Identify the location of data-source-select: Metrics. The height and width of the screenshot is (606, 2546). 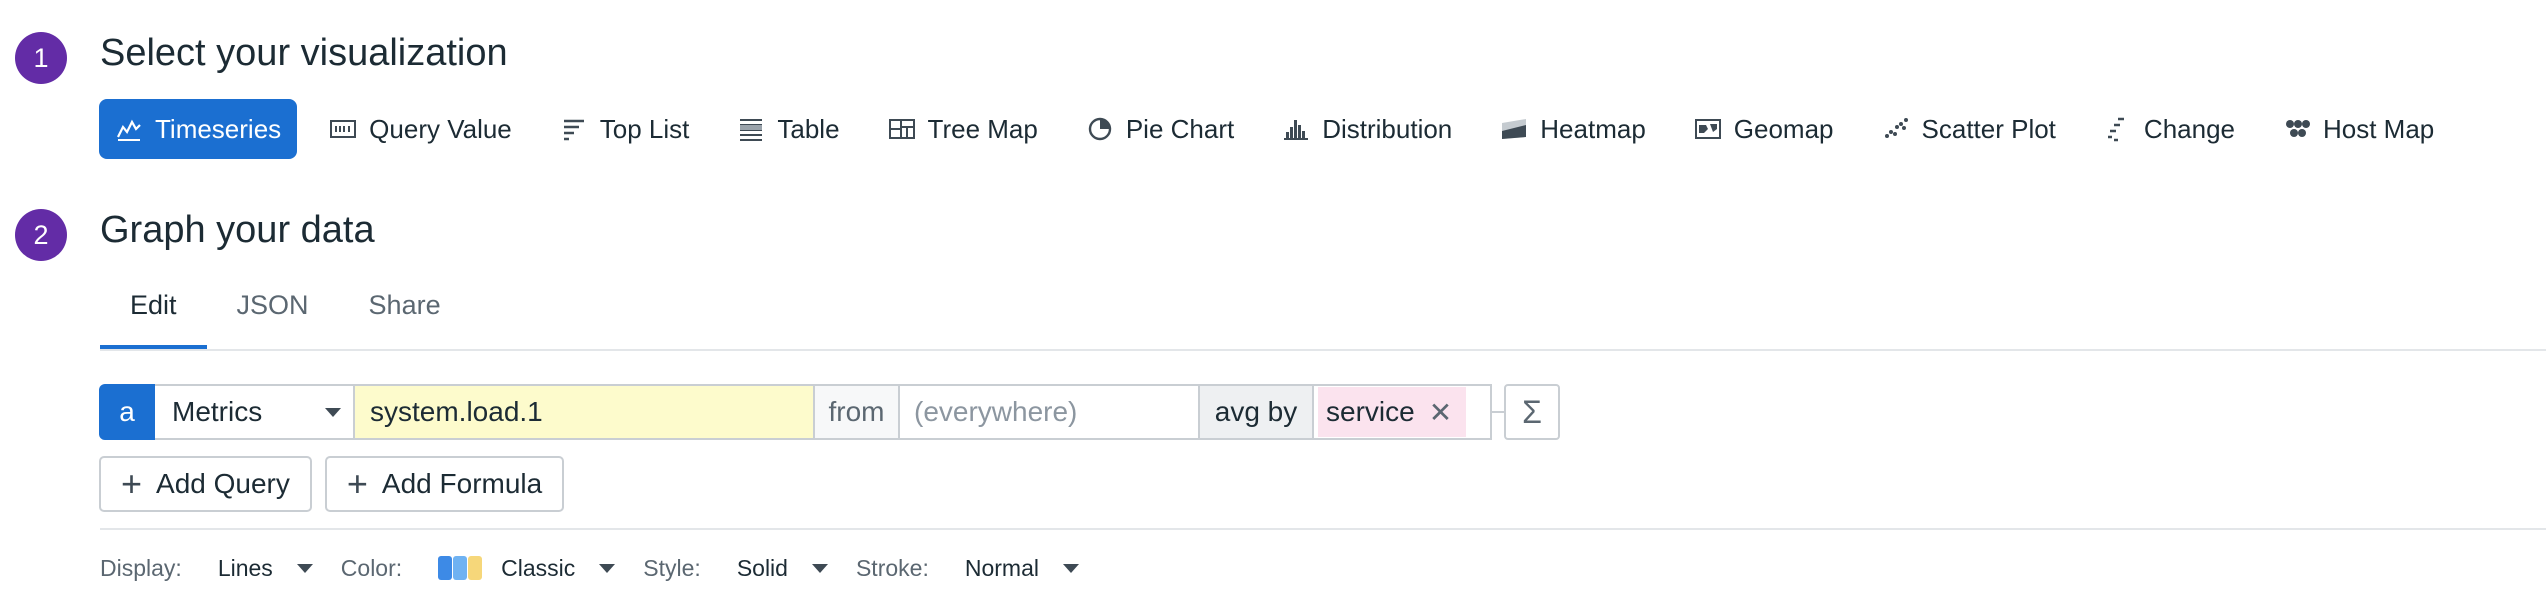
(255, 412).